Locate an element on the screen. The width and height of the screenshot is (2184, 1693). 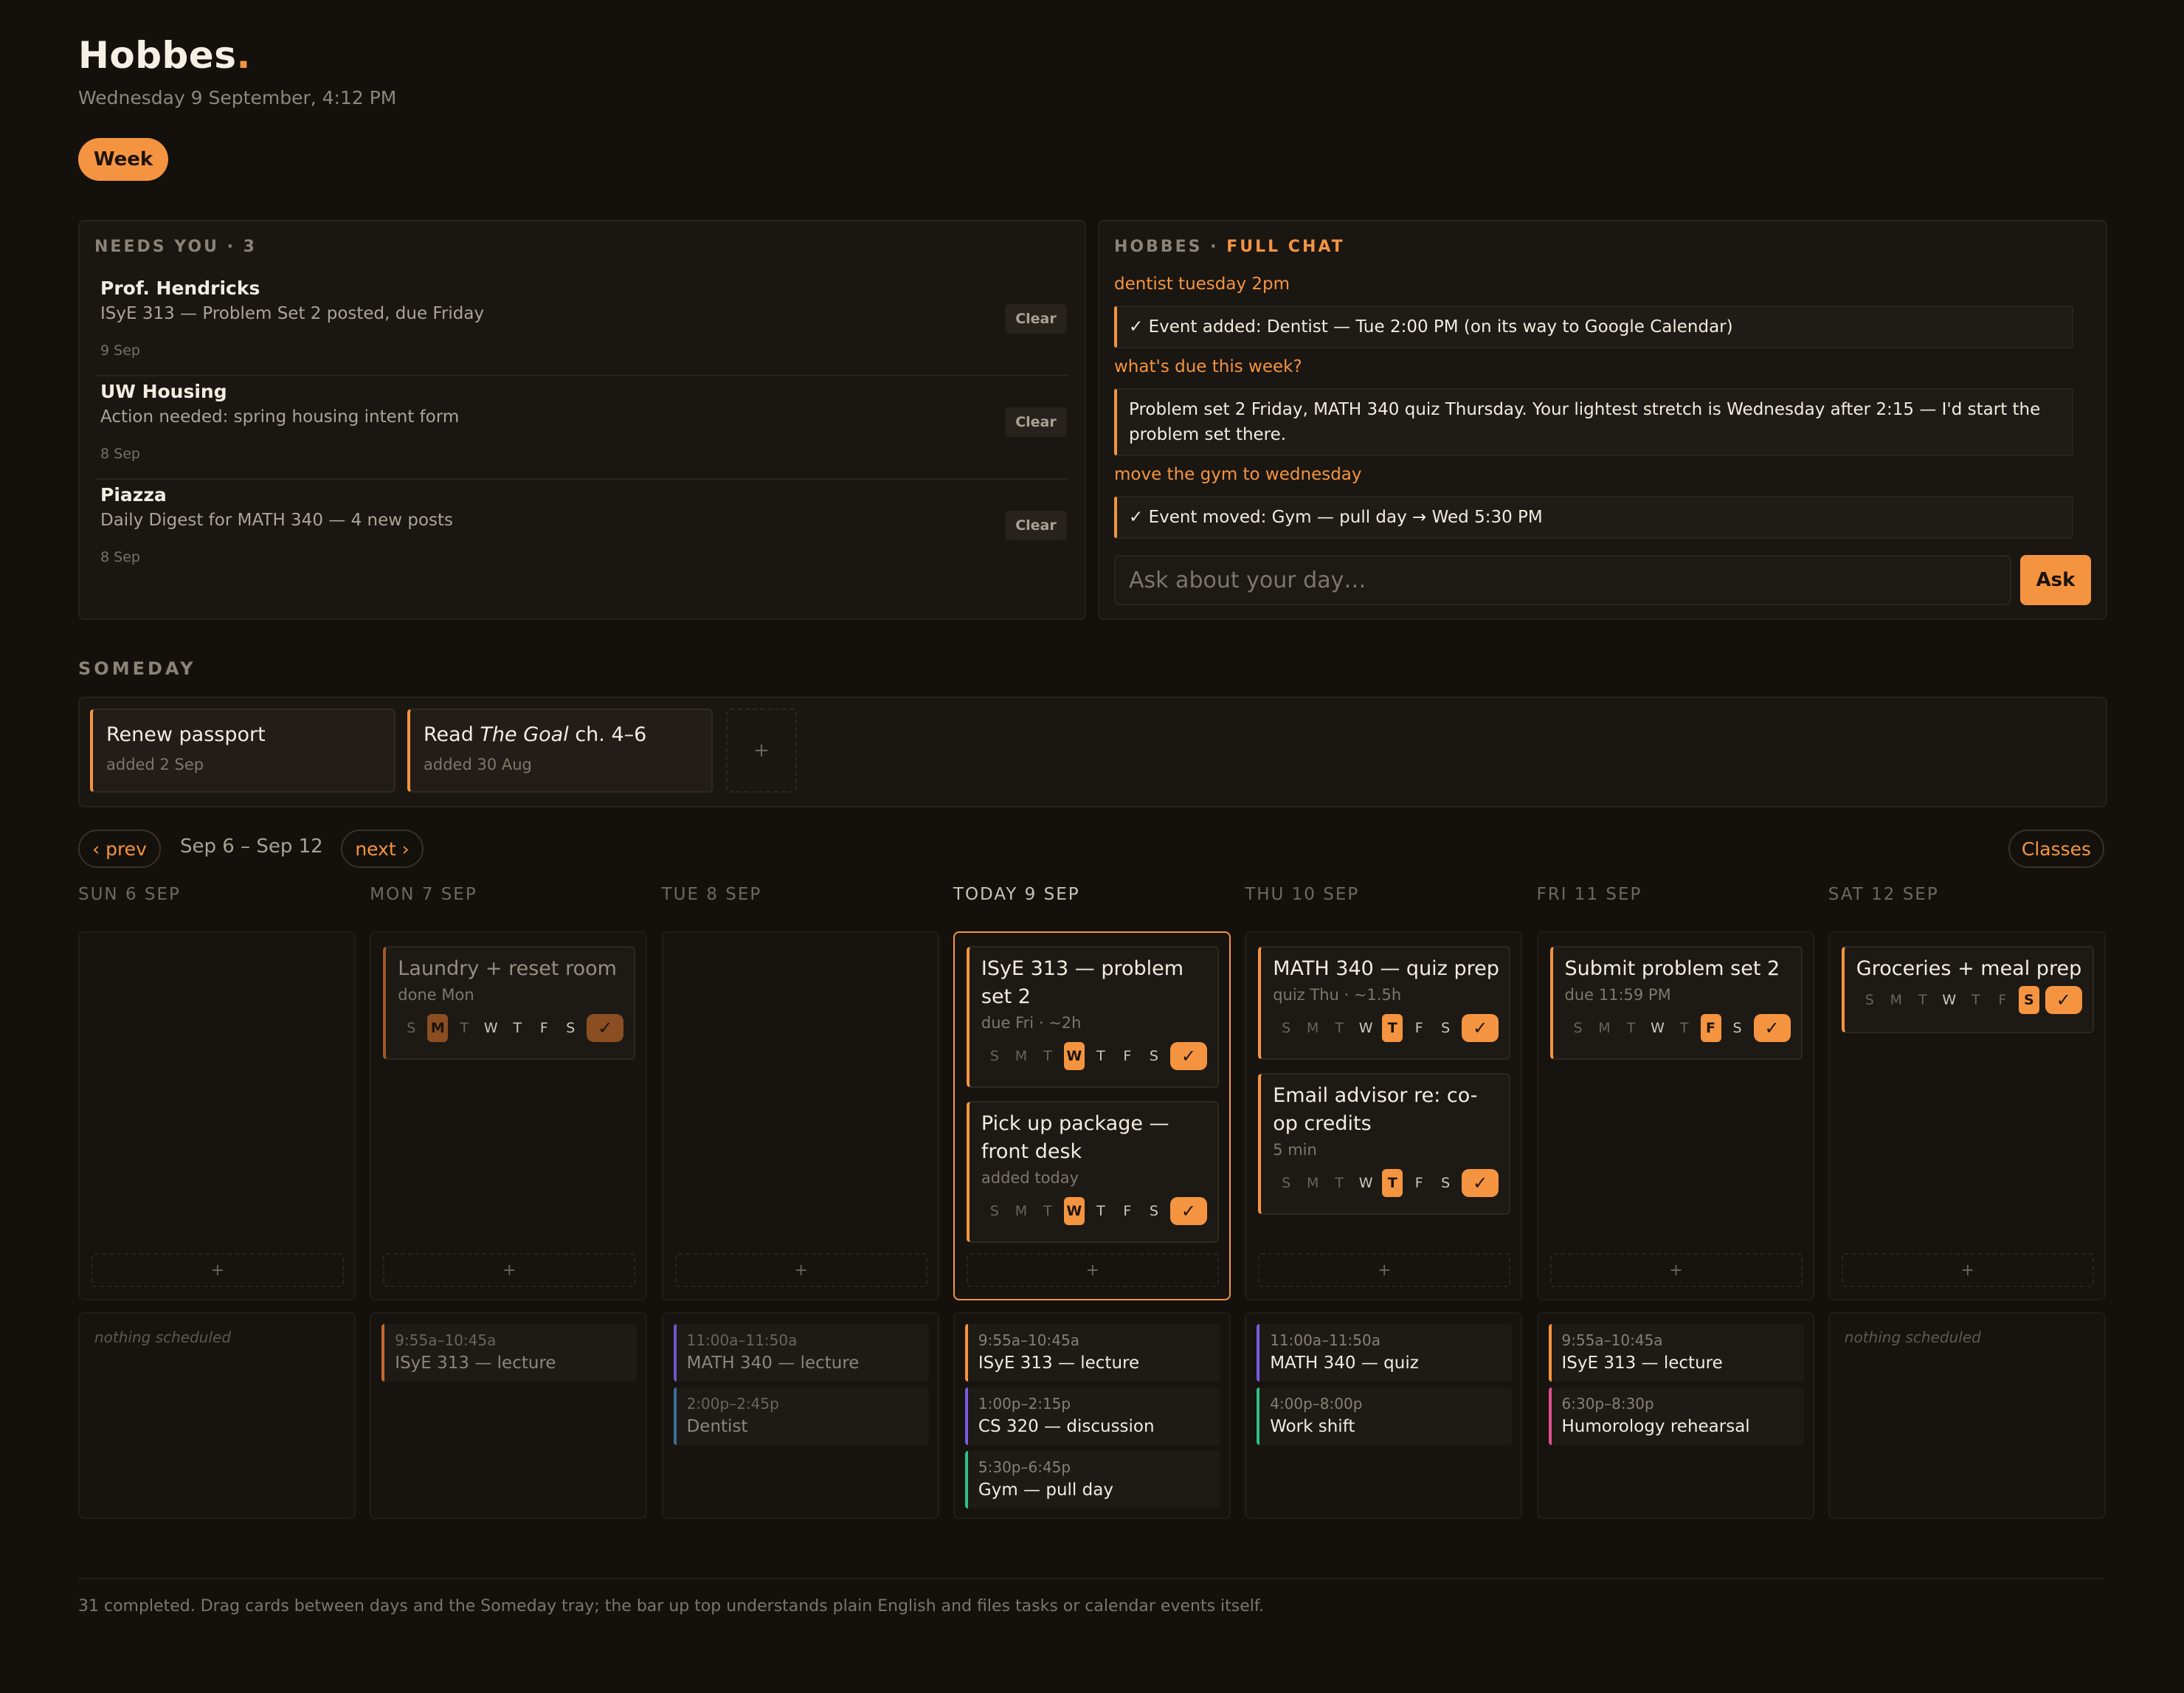
week-view-button: Week is located at coordinates (123, 160).